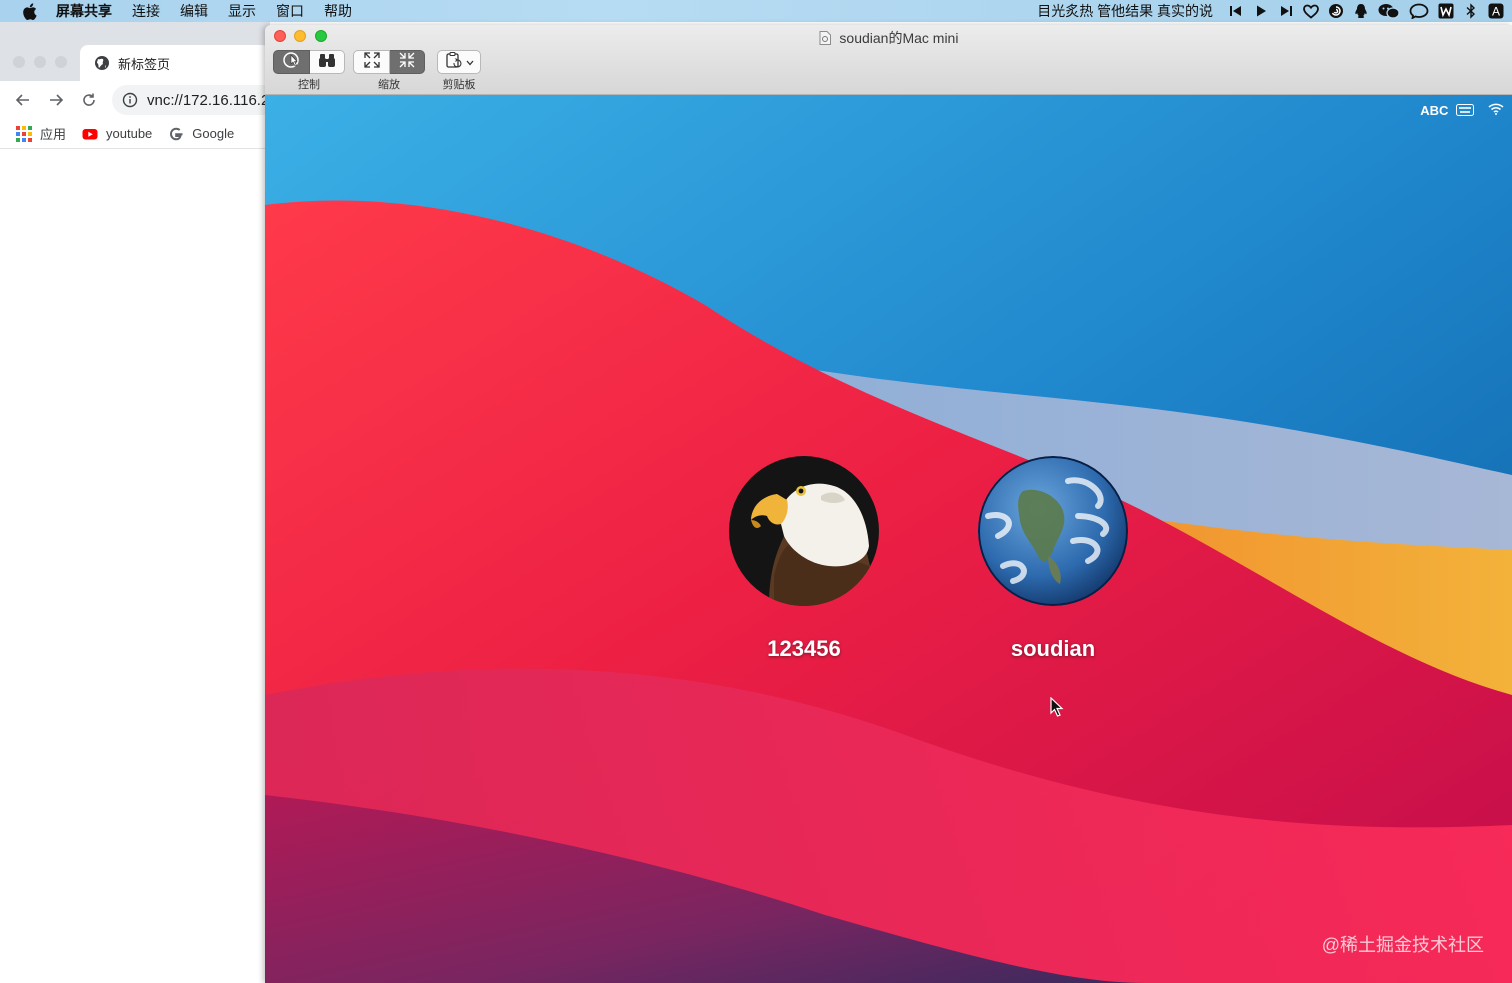 The height and width of the screenshot is (983, 1512). I want to click on menu-edit: 编辑, so click(194, 11).